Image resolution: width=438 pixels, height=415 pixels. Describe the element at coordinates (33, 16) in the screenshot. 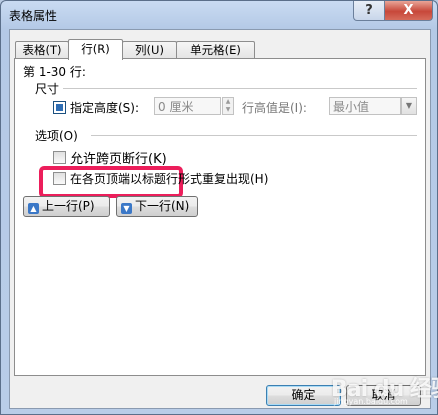

I see `window-title: 表格属性` at that location.